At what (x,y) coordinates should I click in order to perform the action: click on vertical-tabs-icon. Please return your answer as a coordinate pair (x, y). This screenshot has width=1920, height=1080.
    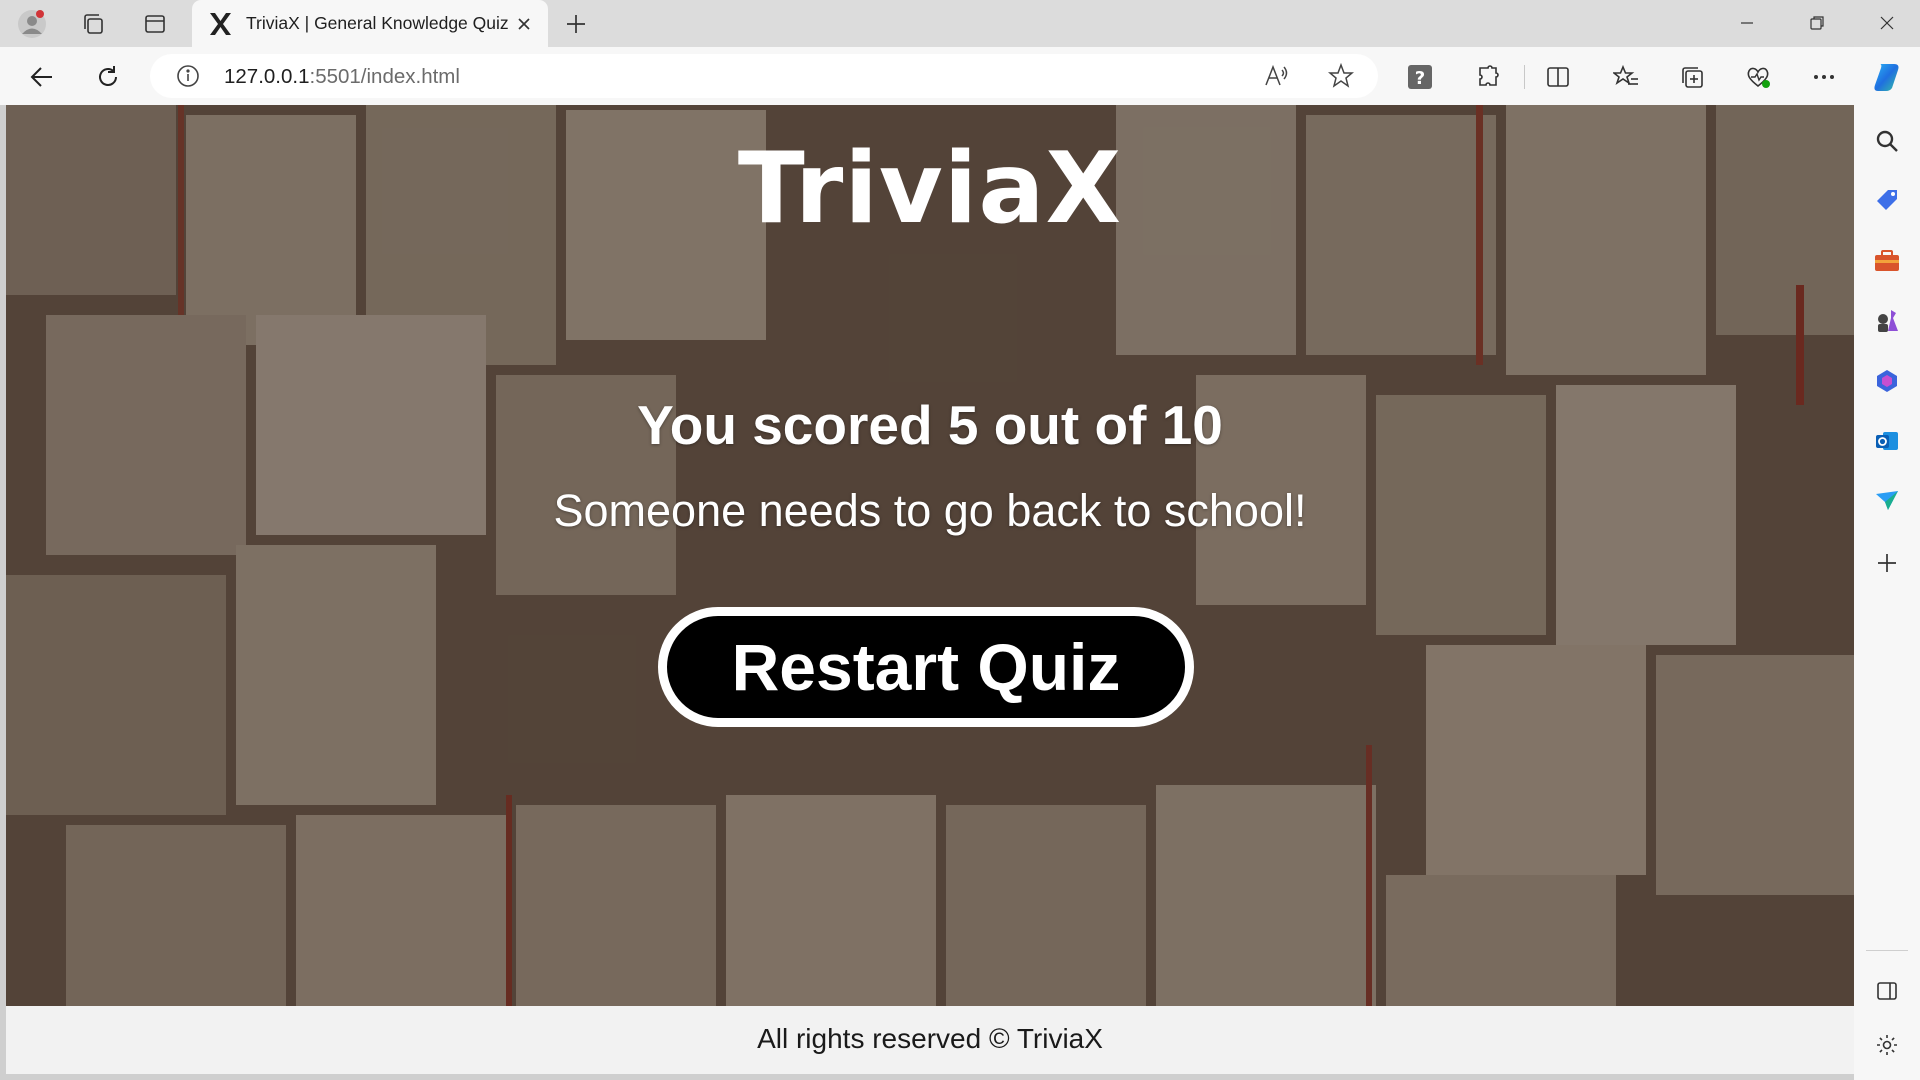
    Looking at the image, I should click on (155, 24).